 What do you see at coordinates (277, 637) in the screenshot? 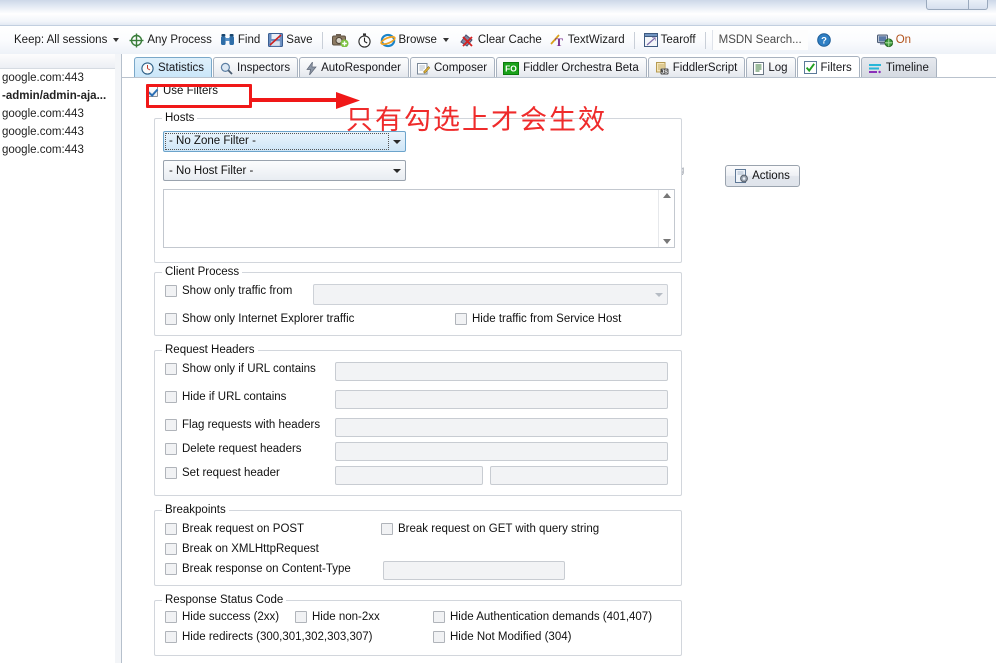
I see `hide-redirects-label: Hide redirects (300,301,302,303,307)` at bounding box center [277, 637].